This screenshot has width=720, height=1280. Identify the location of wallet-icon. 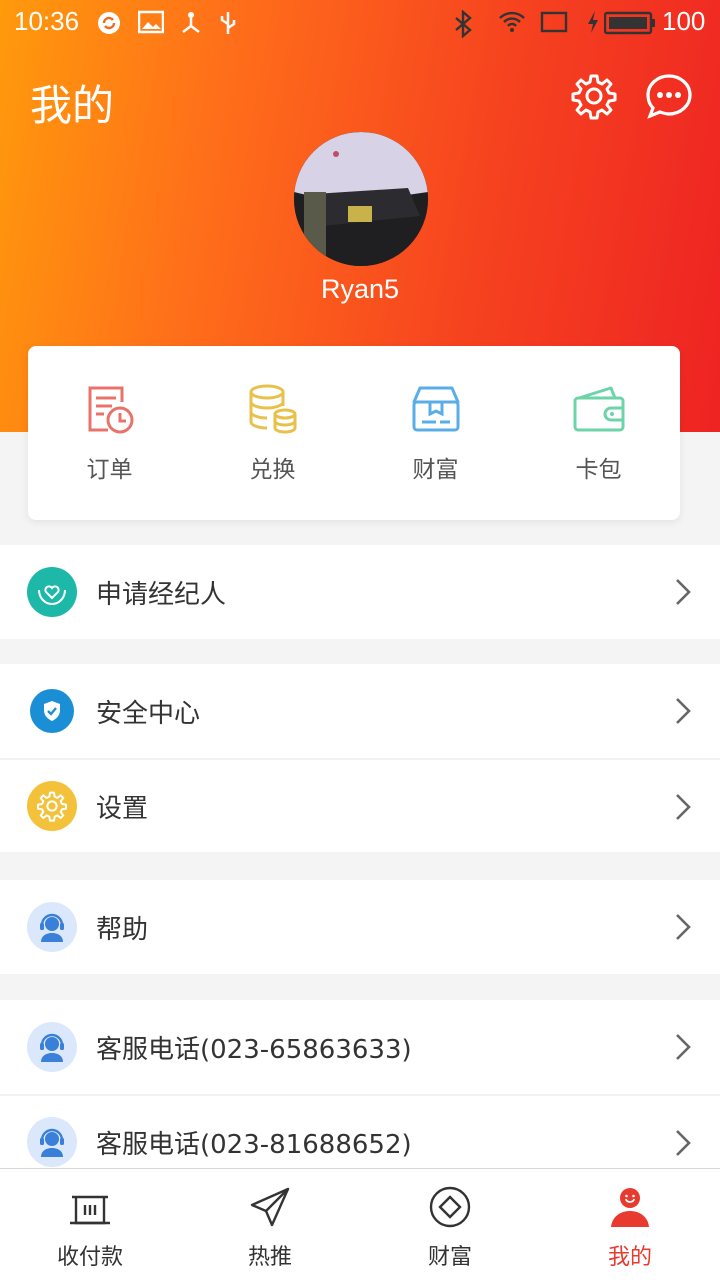
(598, 409).